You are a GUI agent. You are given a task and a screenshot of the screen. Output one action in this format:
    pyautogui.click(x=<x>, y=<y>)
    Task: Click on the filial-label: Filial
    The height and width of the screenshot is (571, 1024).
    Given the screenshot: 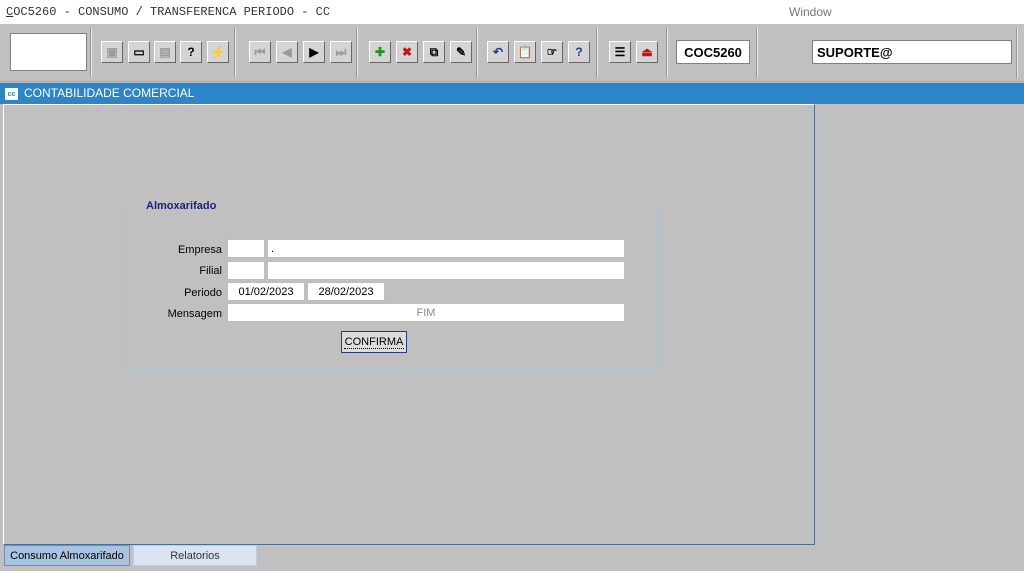 What is the action you would take?
    pyautogui.click(x=210, y=271)
    